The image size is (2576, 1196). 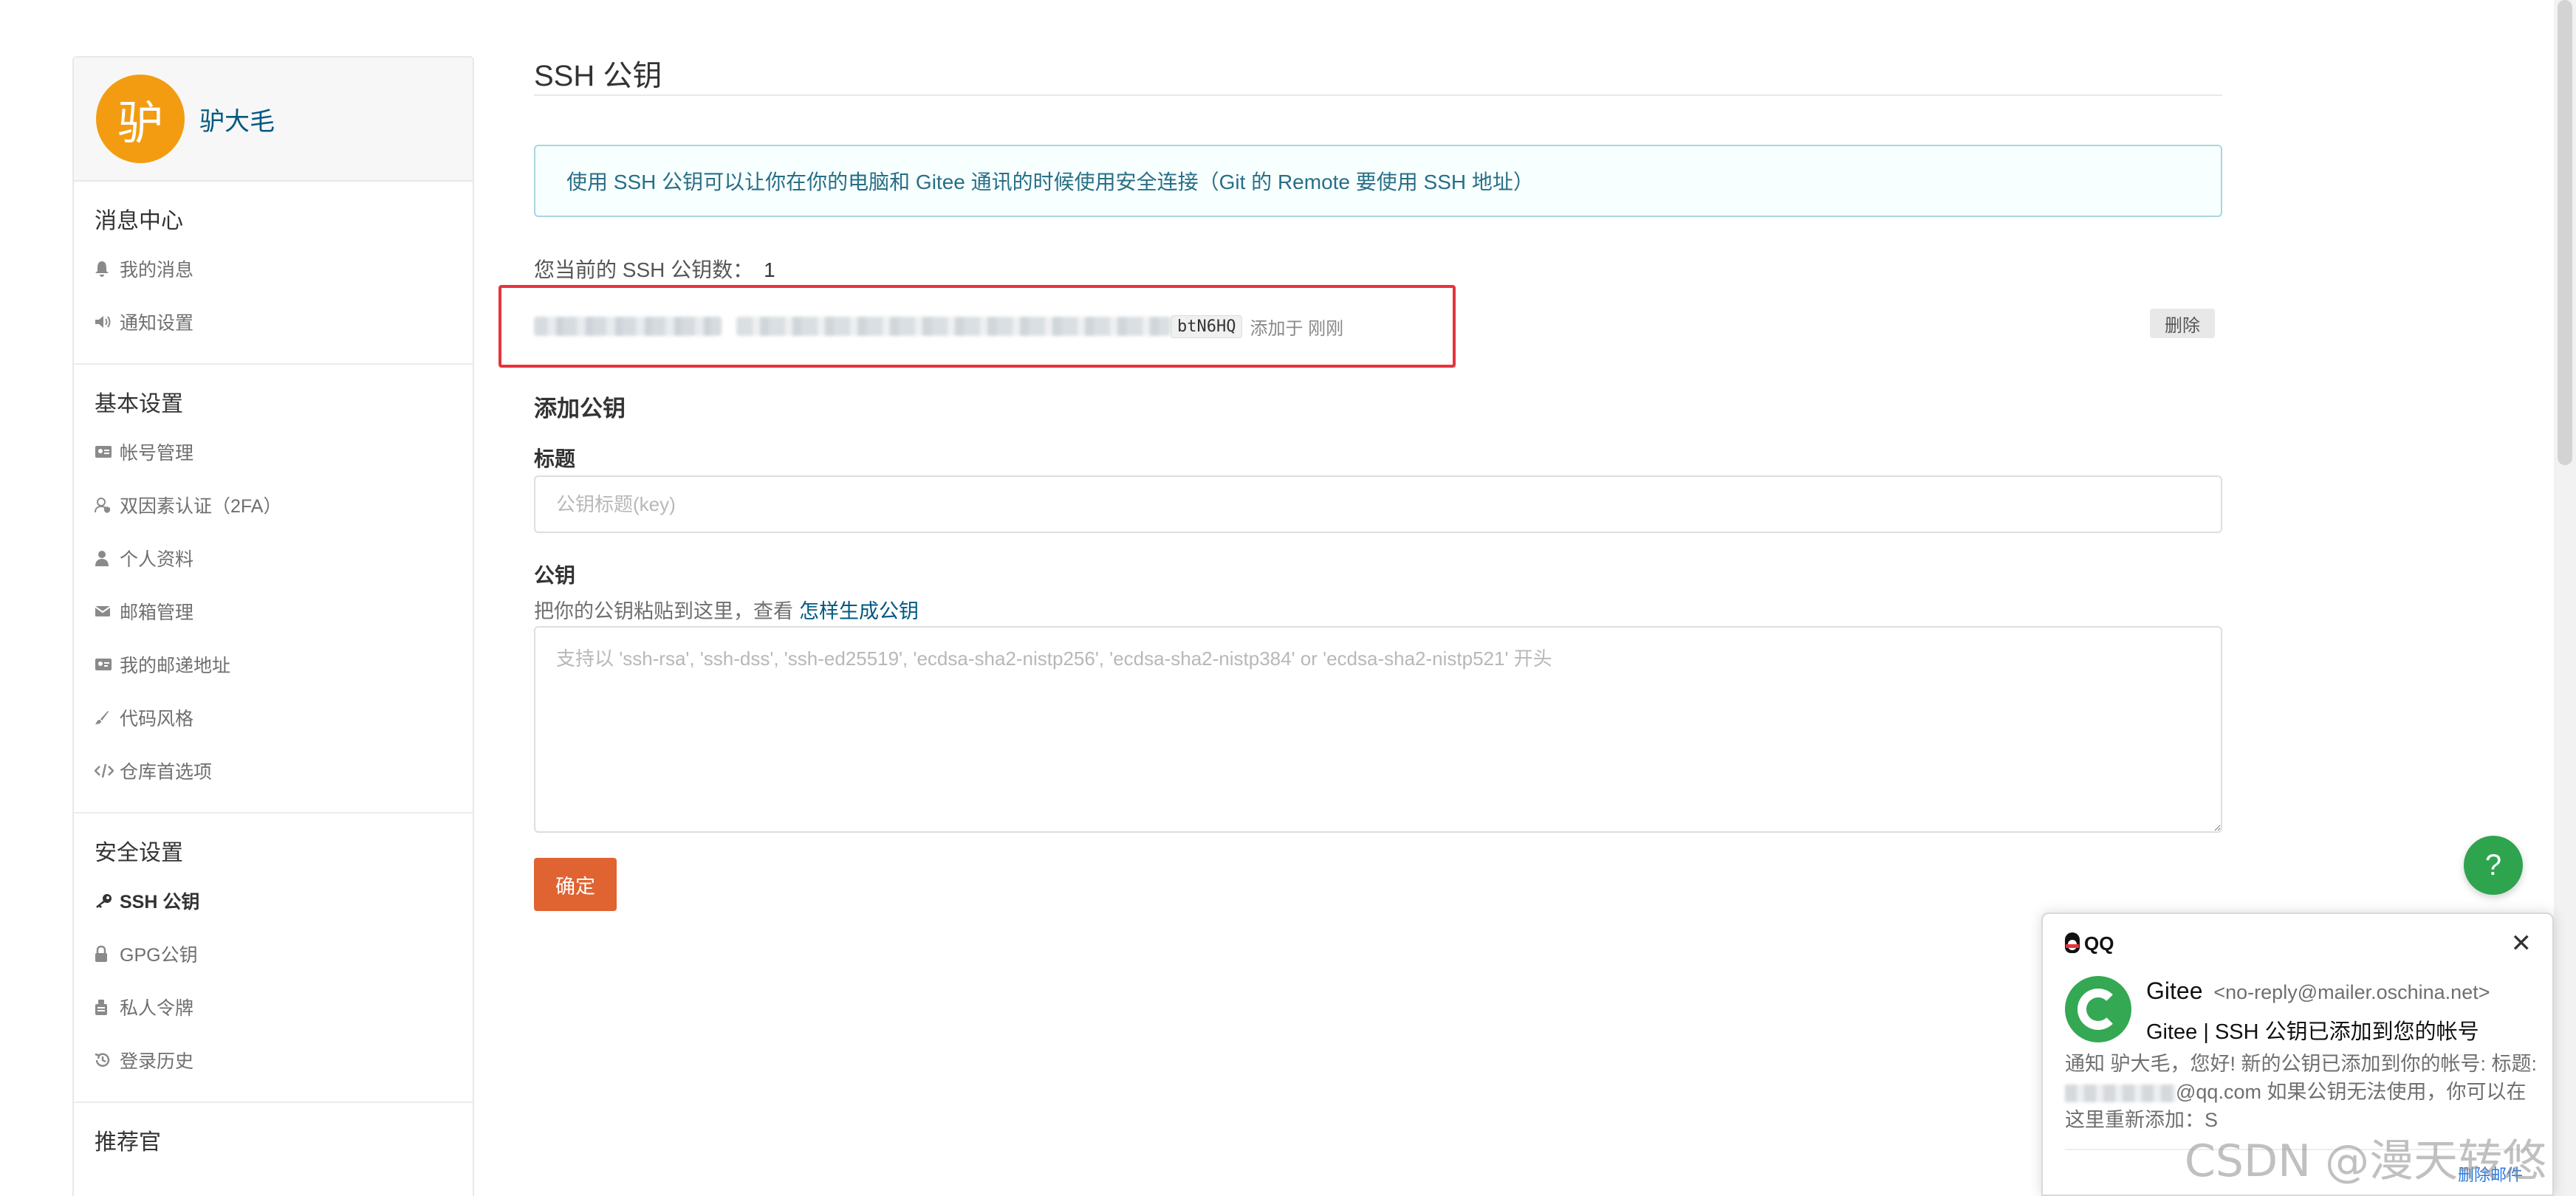 What do you see at coordinates (555, 575) in the screenshot?
I see `key-label: 公钥` at bounding box center [555, 575].